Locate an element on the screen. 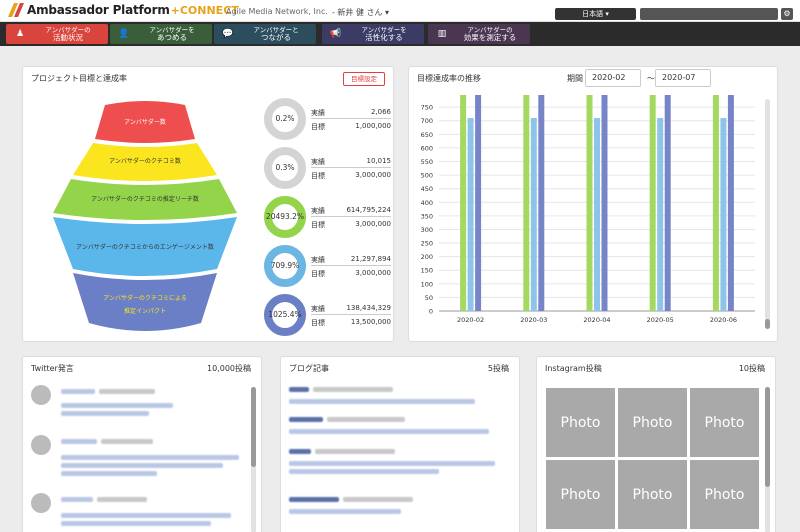 Image resolution: width=800 pixels, height=532 pixels. instagram-scroll-thumb is located at coordinates (767, 437).